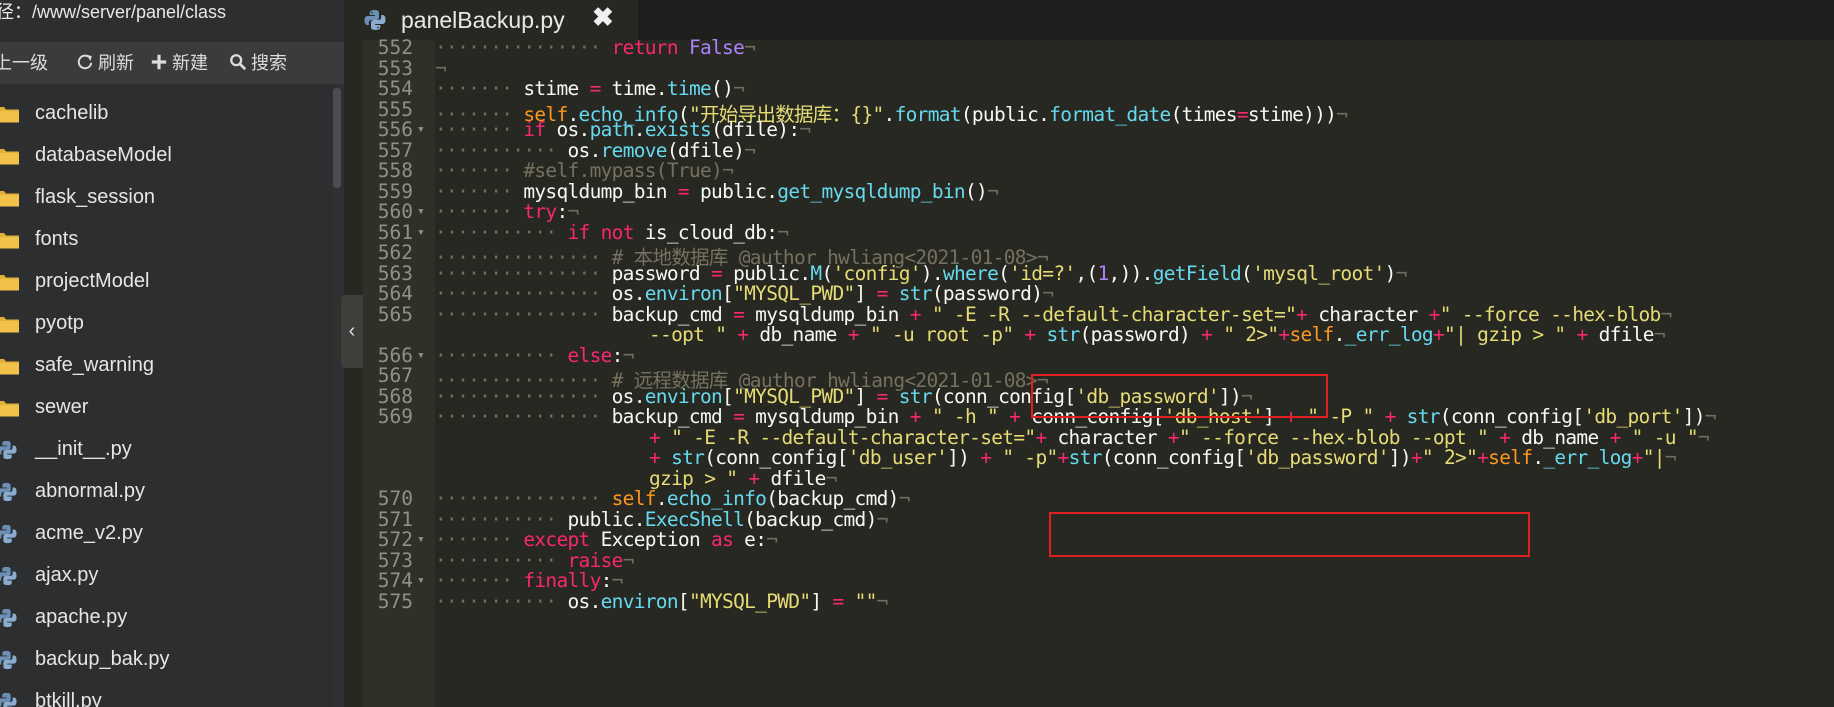  Describe the element at coordinates (491, 20) in the screenshot. I see `tab-panelbackup-py: panelBackup.py ✖` at that location.